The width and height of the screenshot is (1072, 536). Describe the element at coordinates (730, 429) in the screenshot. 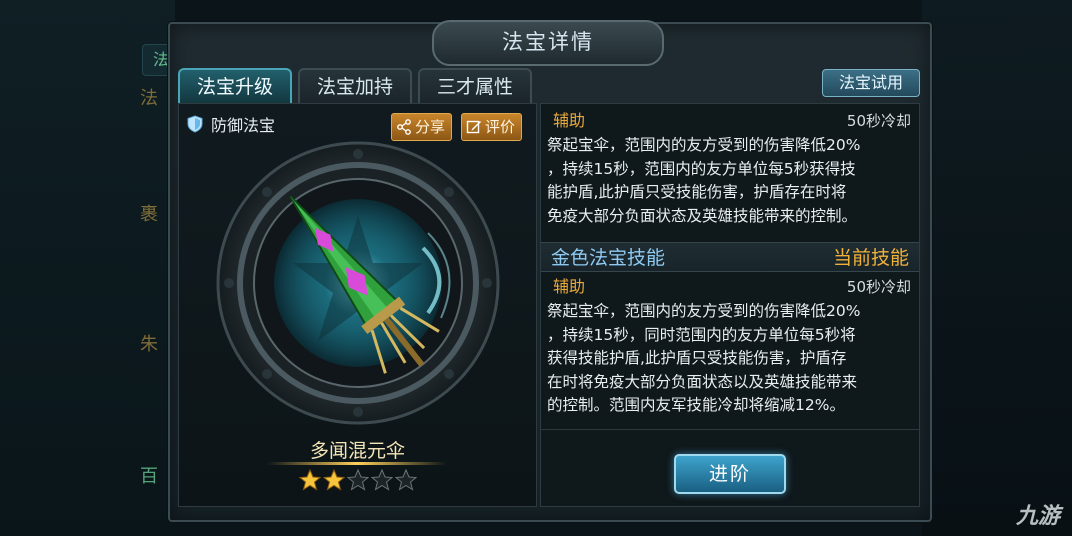

I see `divider` at that location.